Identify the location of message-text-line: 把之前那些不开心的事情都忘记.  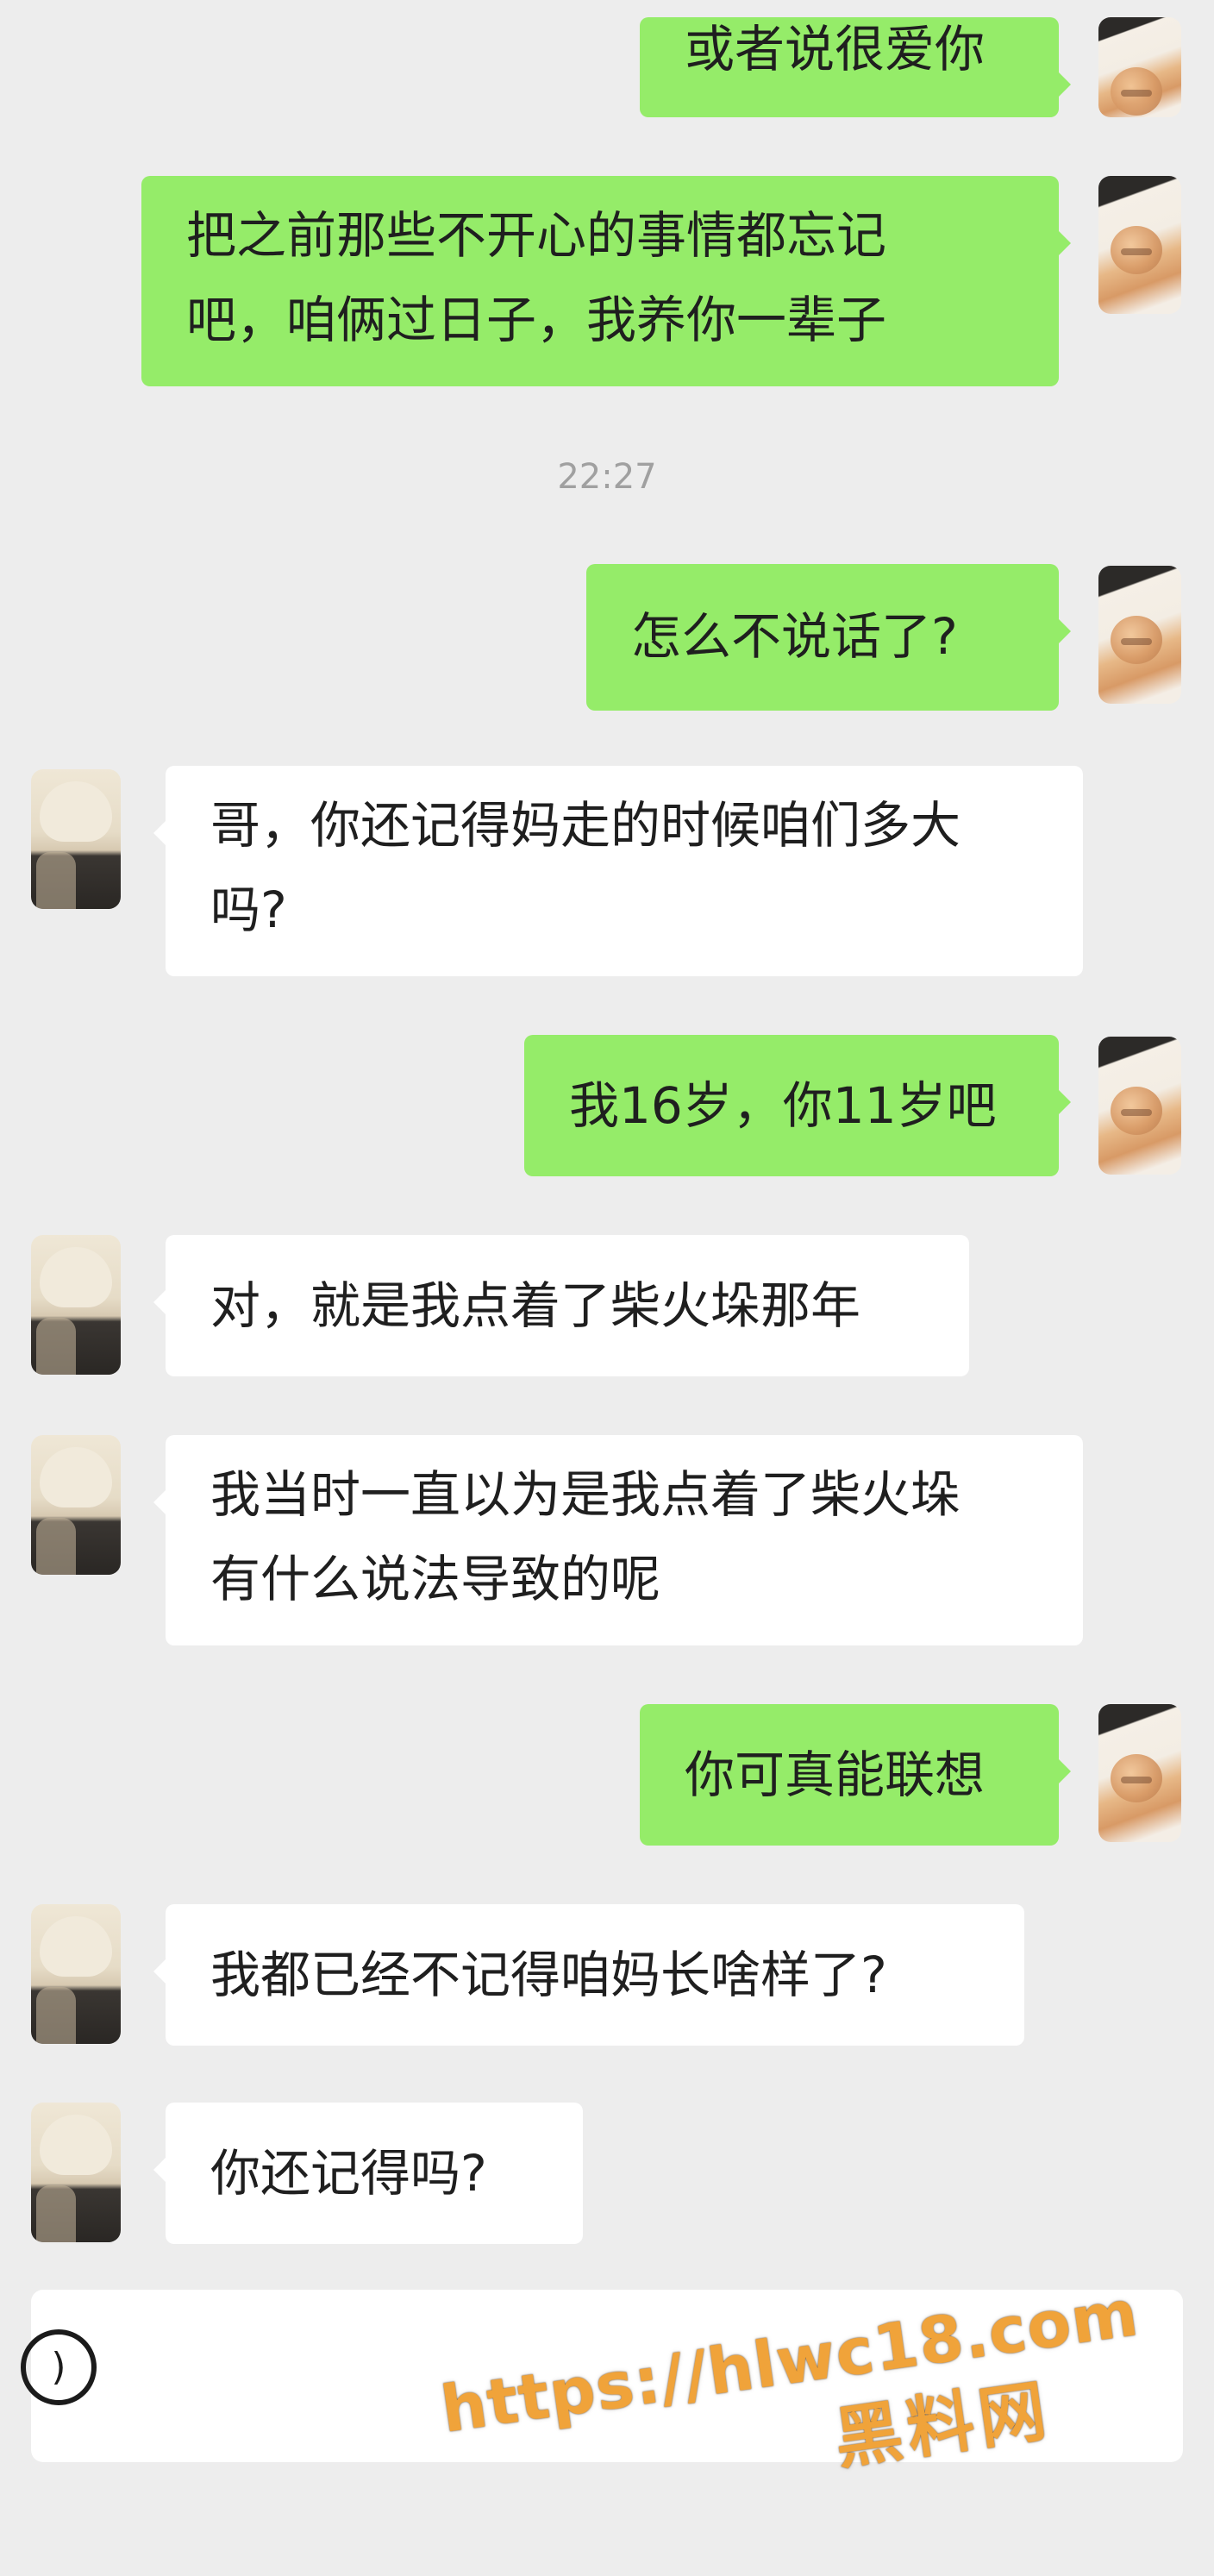
(536, 235).